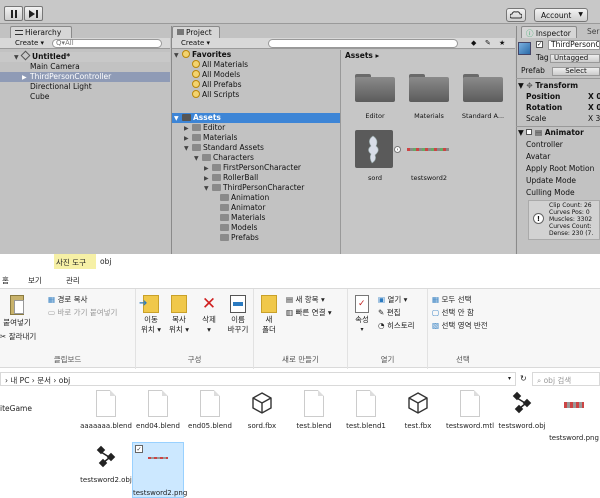  I want to click on rename-button: 이름 바꾸기, so click(238, 315).